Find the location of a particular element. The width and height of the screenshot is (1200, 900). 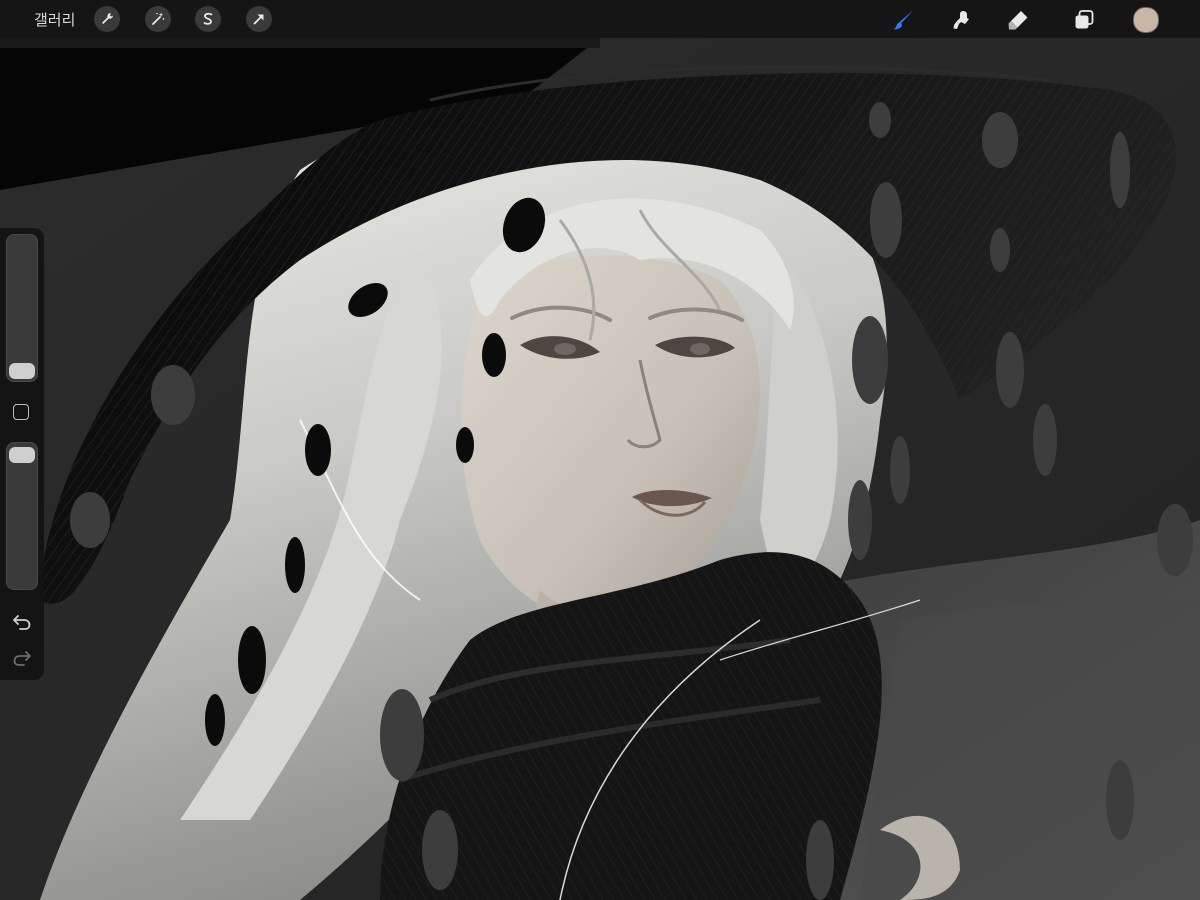

brush-size-thumb is located at coordinates (22, 371).